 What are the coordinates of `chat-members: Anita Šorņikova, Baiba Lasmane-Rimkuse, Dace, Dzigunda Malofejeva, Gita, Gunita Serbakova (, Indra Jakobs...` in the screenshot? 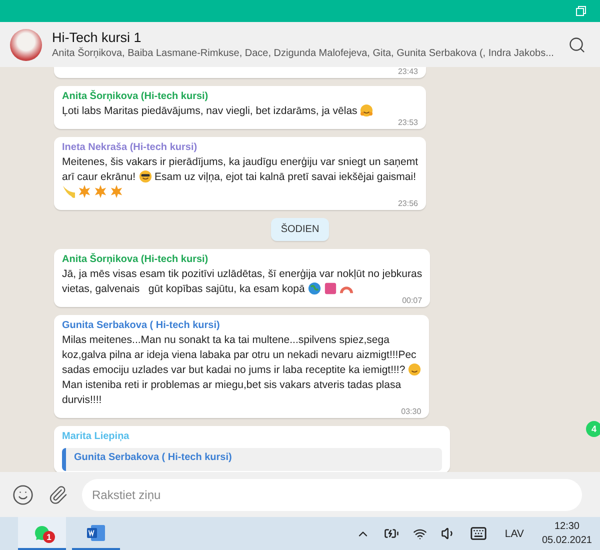 It's located at (303, 53).